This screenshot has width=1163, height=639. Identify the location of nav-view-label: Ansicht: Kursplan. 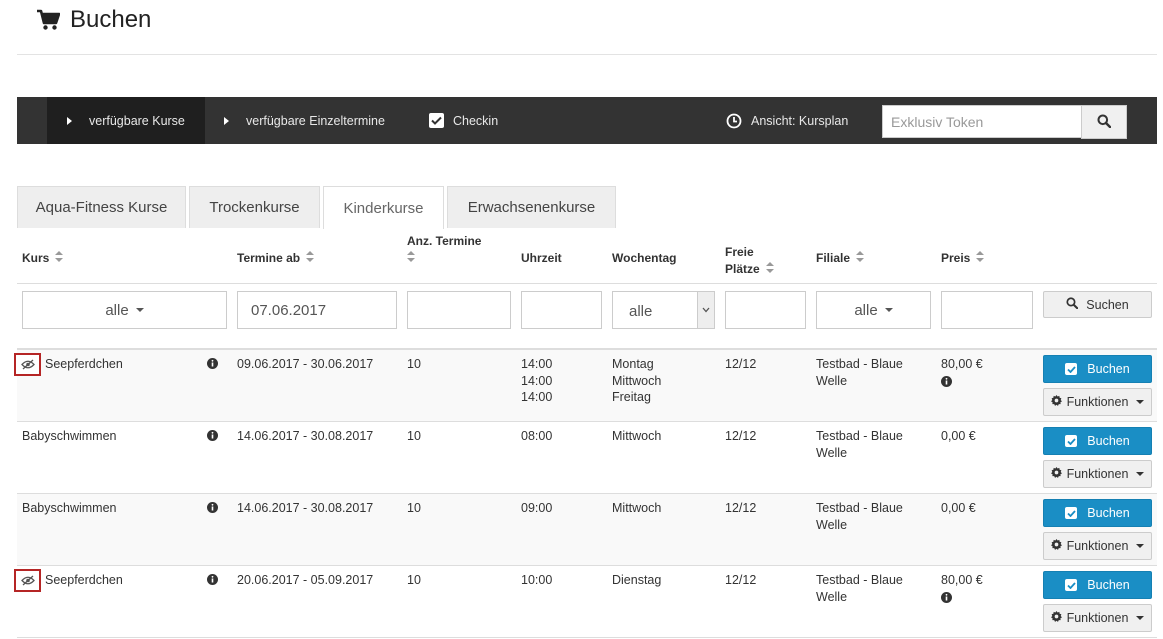
(800, 120).